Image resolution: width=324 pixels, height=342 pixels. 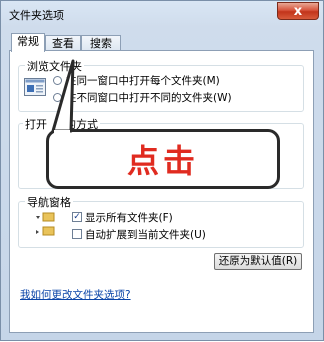 I want to click on radio-new-window, so click(x=57, y=97).